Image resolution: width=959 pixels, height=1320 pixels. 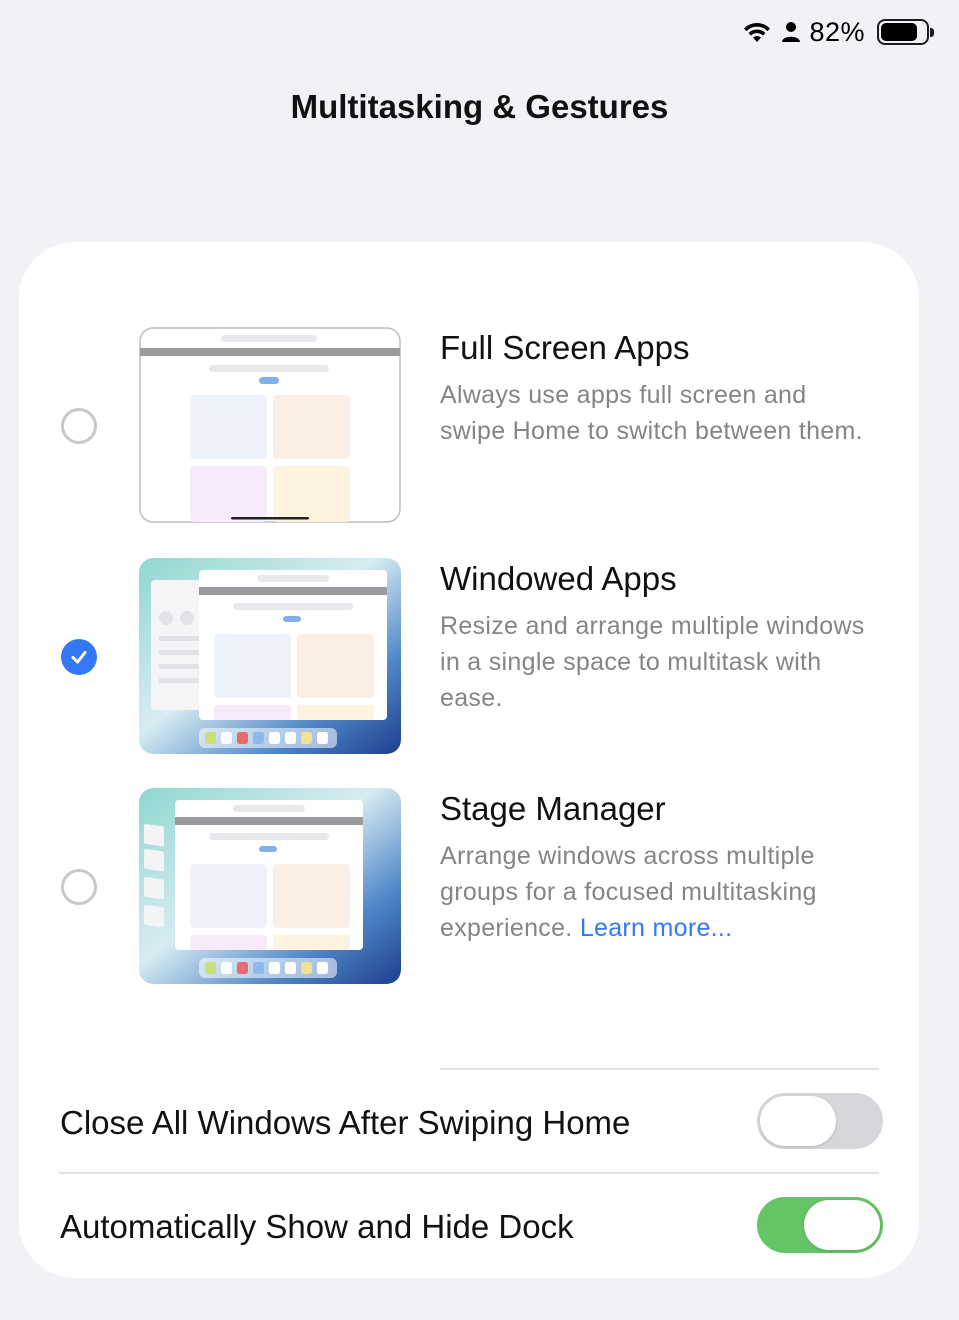 I want to click on row-auto-hide-dock: Automatically Show and Hide Dock, so click(x=469, y=1226).